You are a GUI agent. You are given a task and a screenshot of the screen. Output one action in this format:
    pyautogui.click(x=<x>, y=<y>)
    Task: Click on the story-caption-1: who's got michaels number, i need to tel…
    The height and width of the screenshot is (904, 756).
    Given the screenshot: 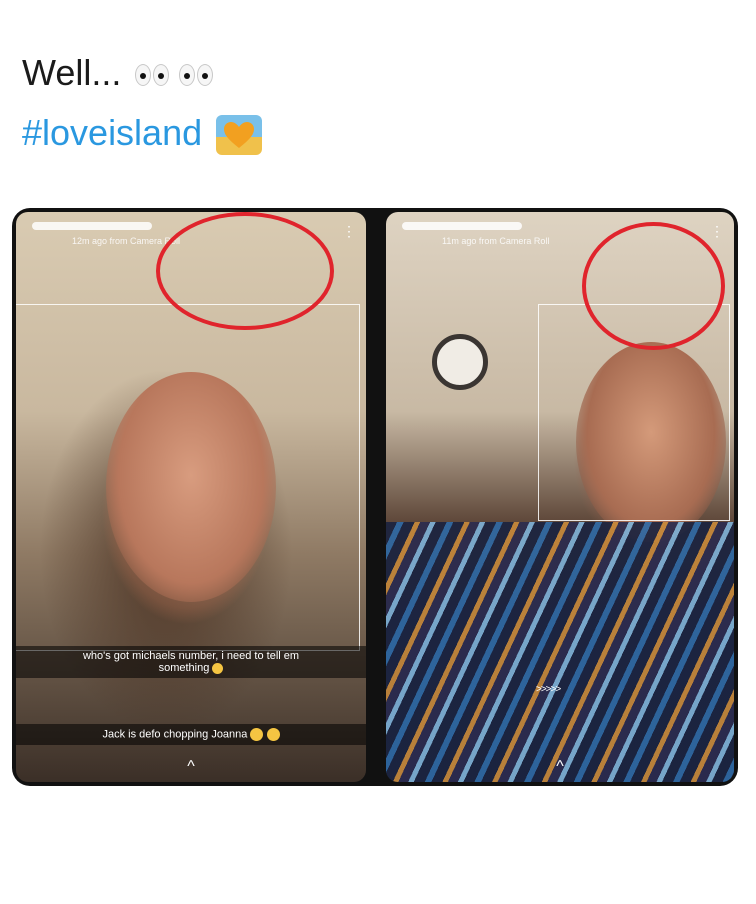 What is the action you would take?
    pyautogui.click(x=191, y=662)
    